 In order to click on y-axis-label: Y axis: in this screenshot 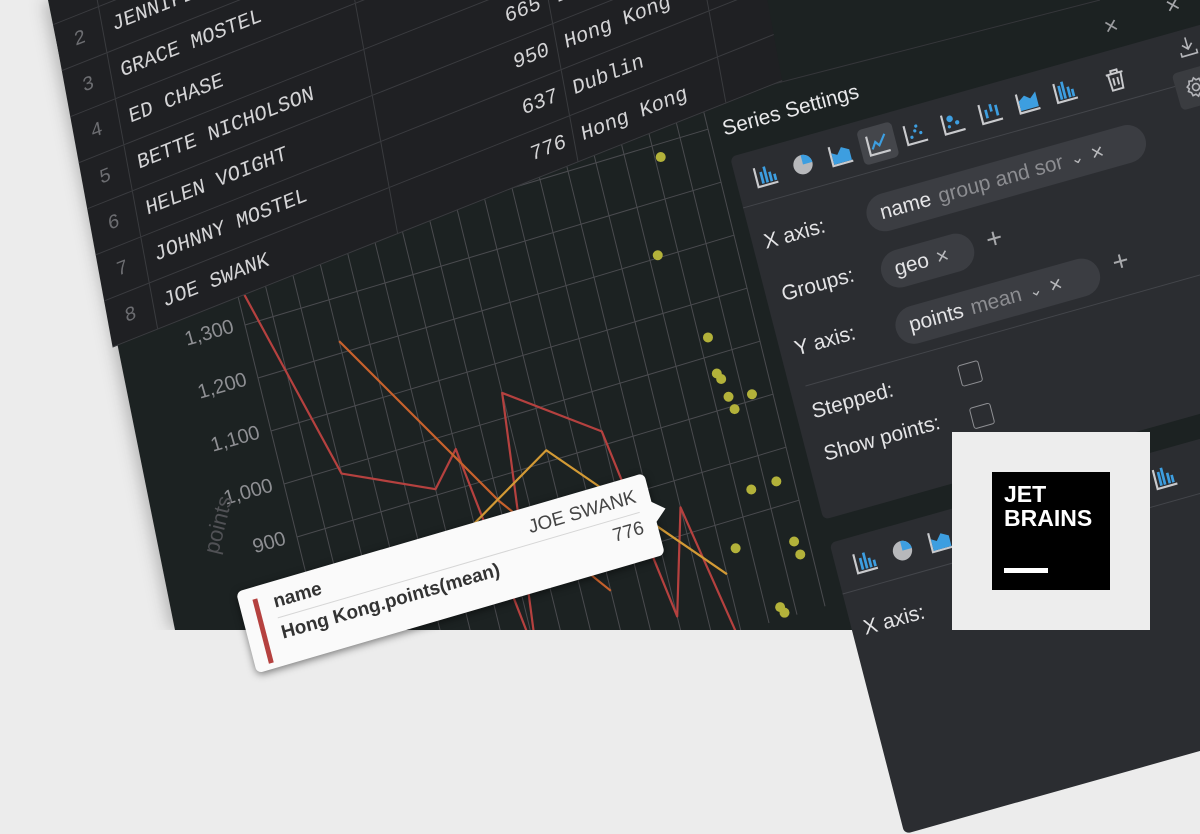, I will do `click(825, 341)`.